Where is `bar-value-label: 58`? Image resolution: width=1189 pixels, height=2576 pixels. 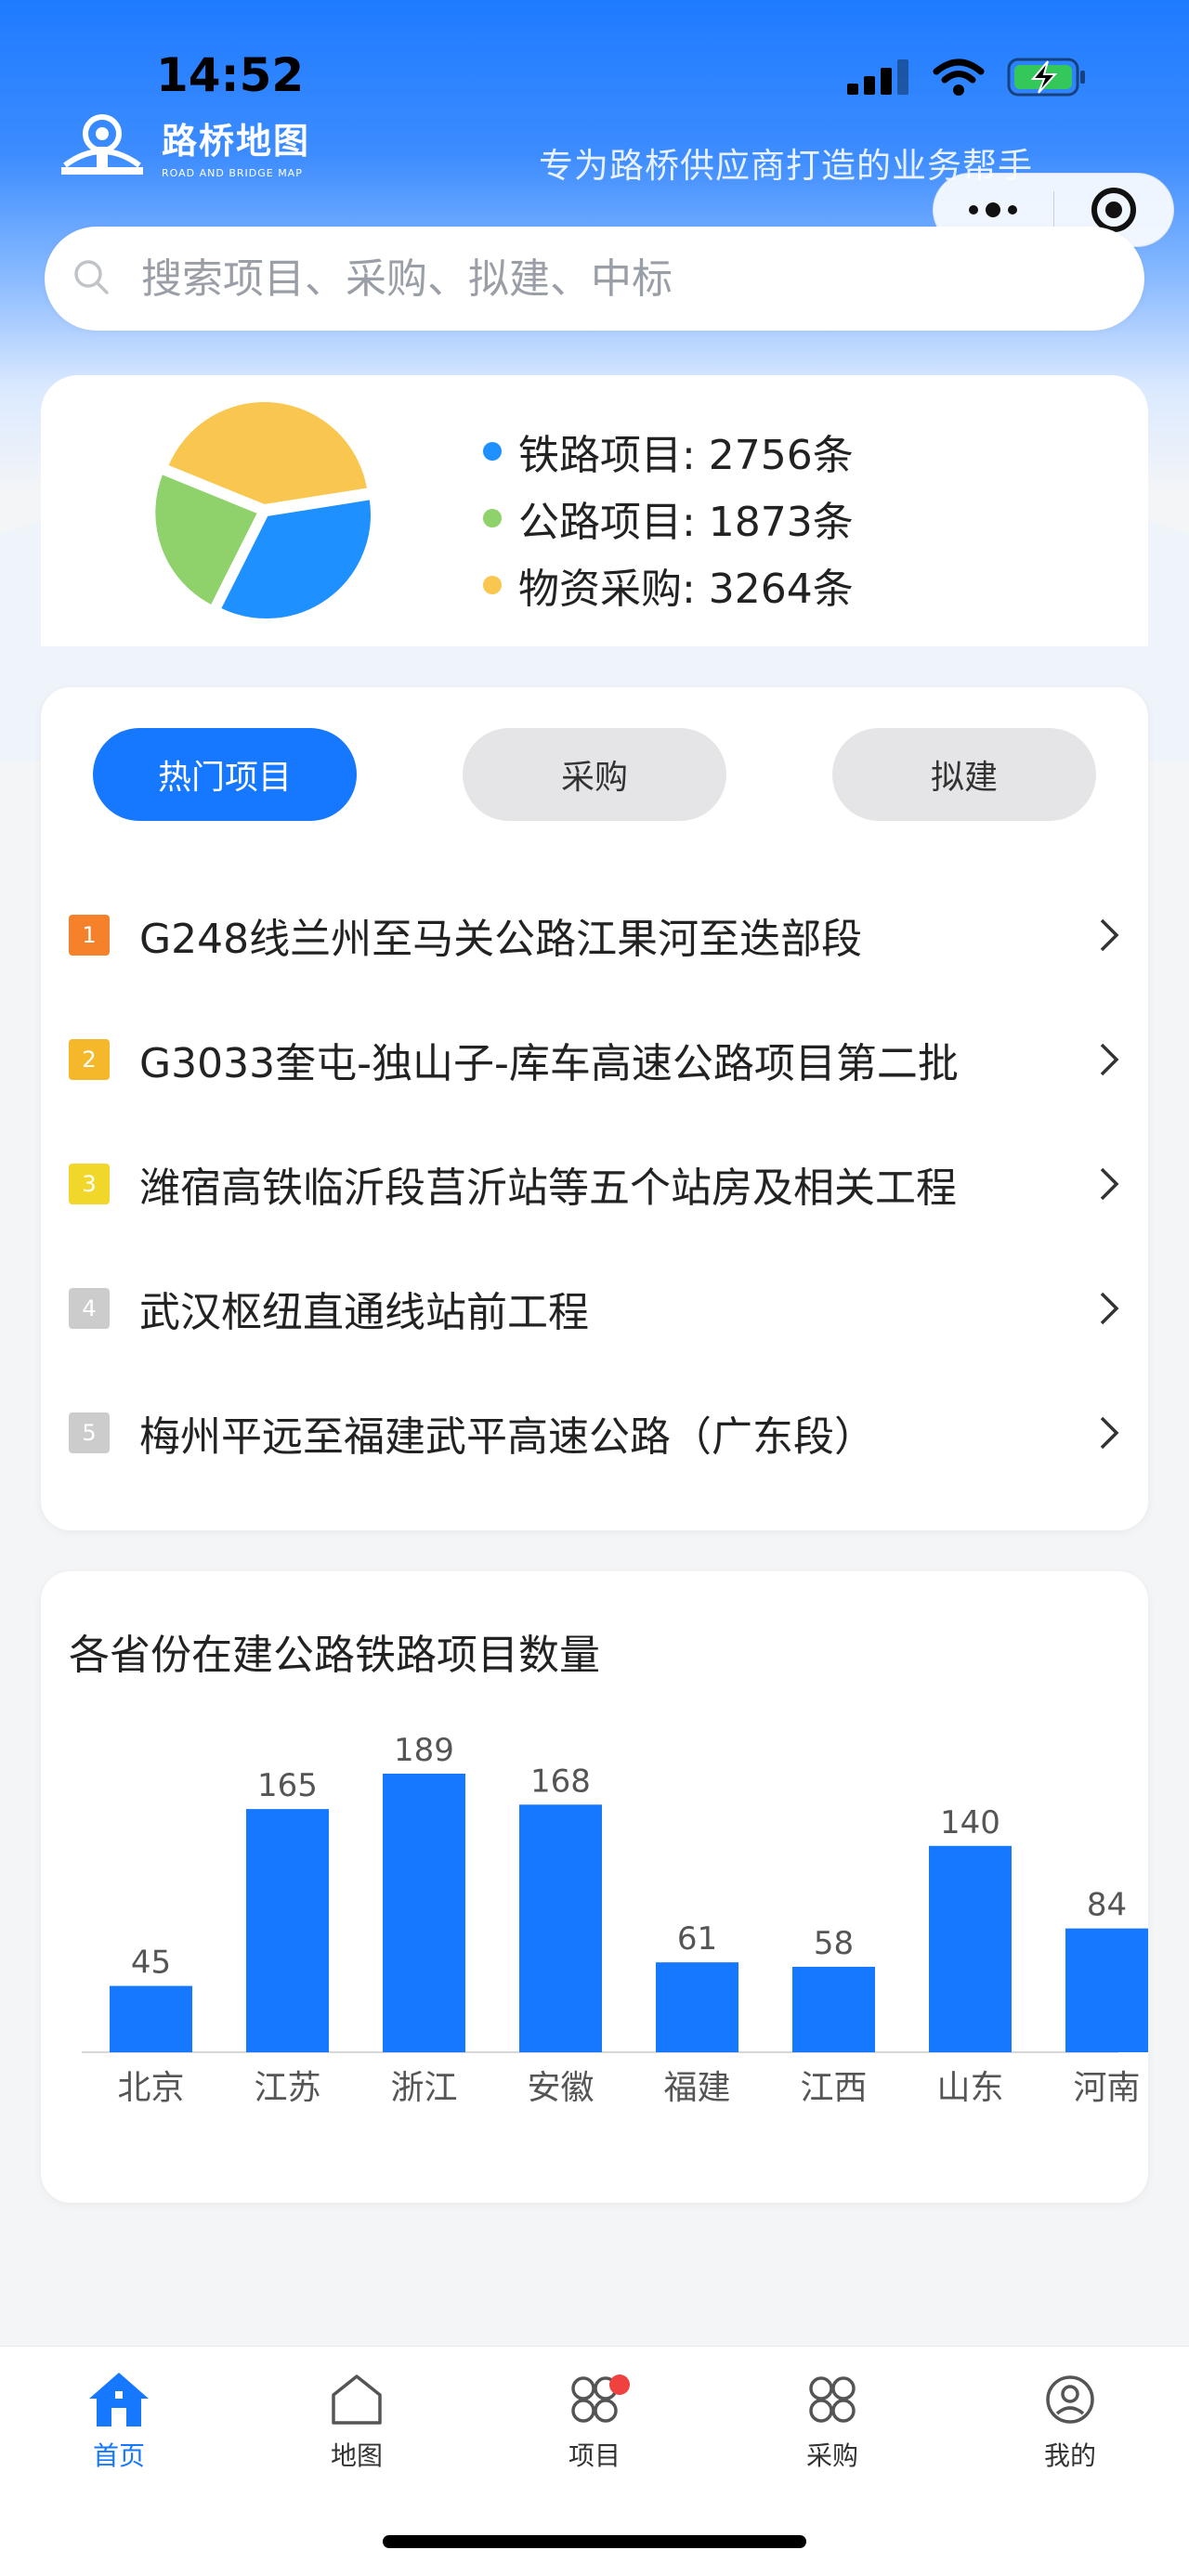
bar-value-label: 58 is located at coordinates (834, 1944).